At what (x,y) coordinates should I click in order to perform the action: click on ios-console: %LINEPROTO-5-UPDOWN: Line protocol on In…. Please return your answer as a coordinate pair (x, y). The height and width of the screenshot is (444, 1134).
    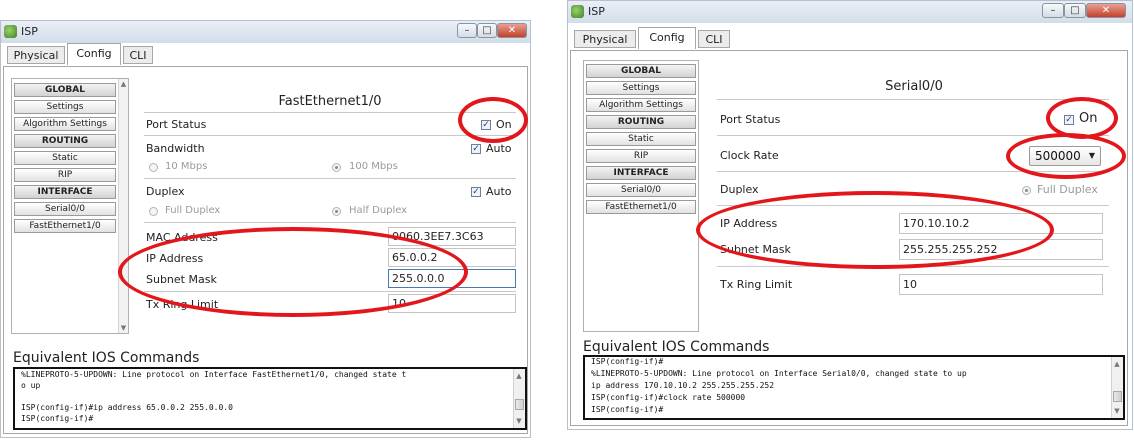
    Looking at the image, I should click on (270, 398).